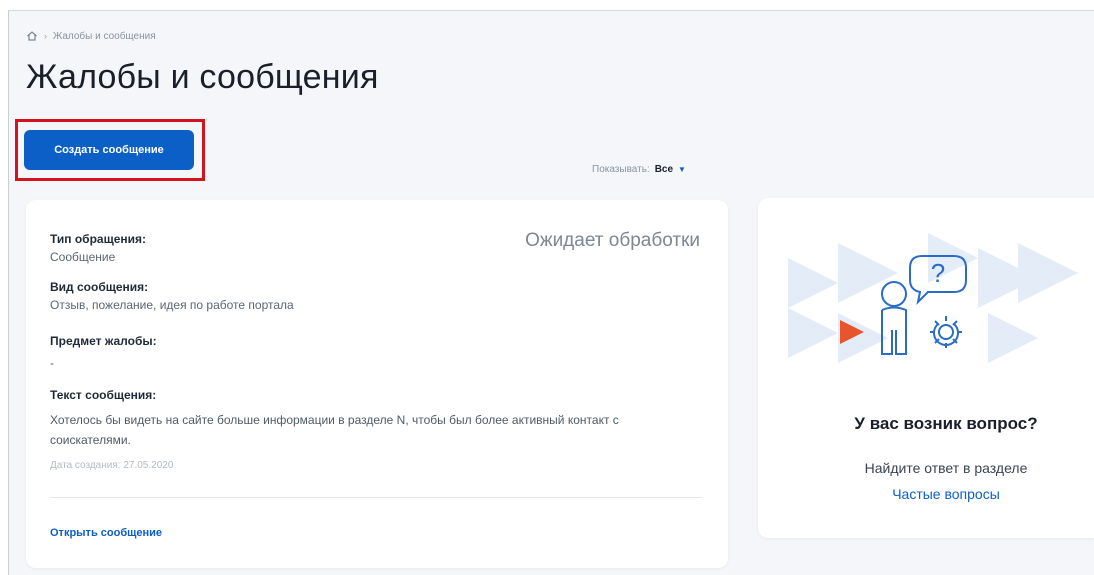 The image size is (1094, 575). Describe the element at coordinates (612, 240) in the screenshot. I see `status-badge: Ожидает обработки` at that location.